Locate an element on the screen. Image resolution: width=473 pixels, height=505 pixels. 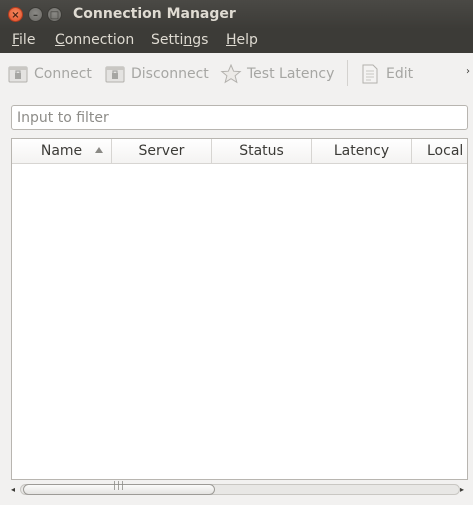
horizontal-scrollbar: ◂ ||| ▸ is located at coordinates (239, 489).